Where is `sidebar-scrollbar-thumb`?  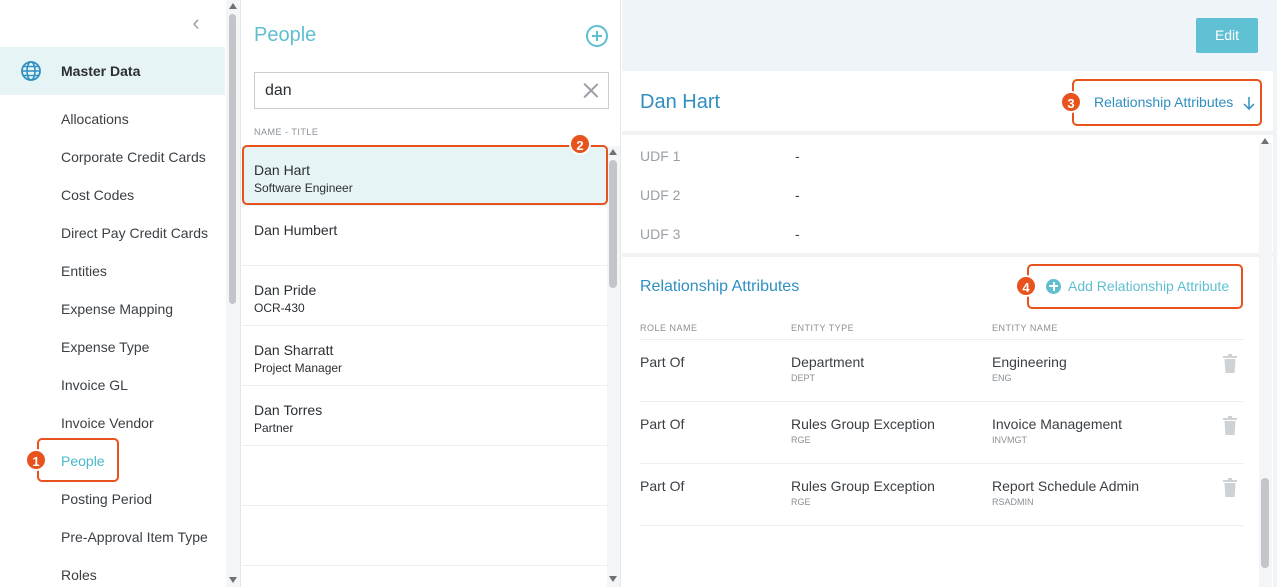
sidebar-scrollbar-thumb is located at coordinates (232, 159).